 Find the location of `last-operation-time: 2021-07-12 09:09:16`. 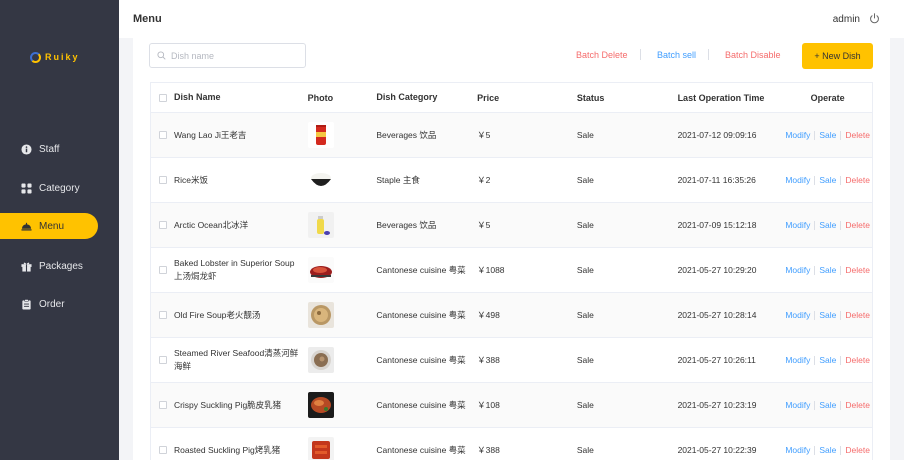

last-operation-time: 2021-07-12 09:09:16 is located at coordinates (717, 135).